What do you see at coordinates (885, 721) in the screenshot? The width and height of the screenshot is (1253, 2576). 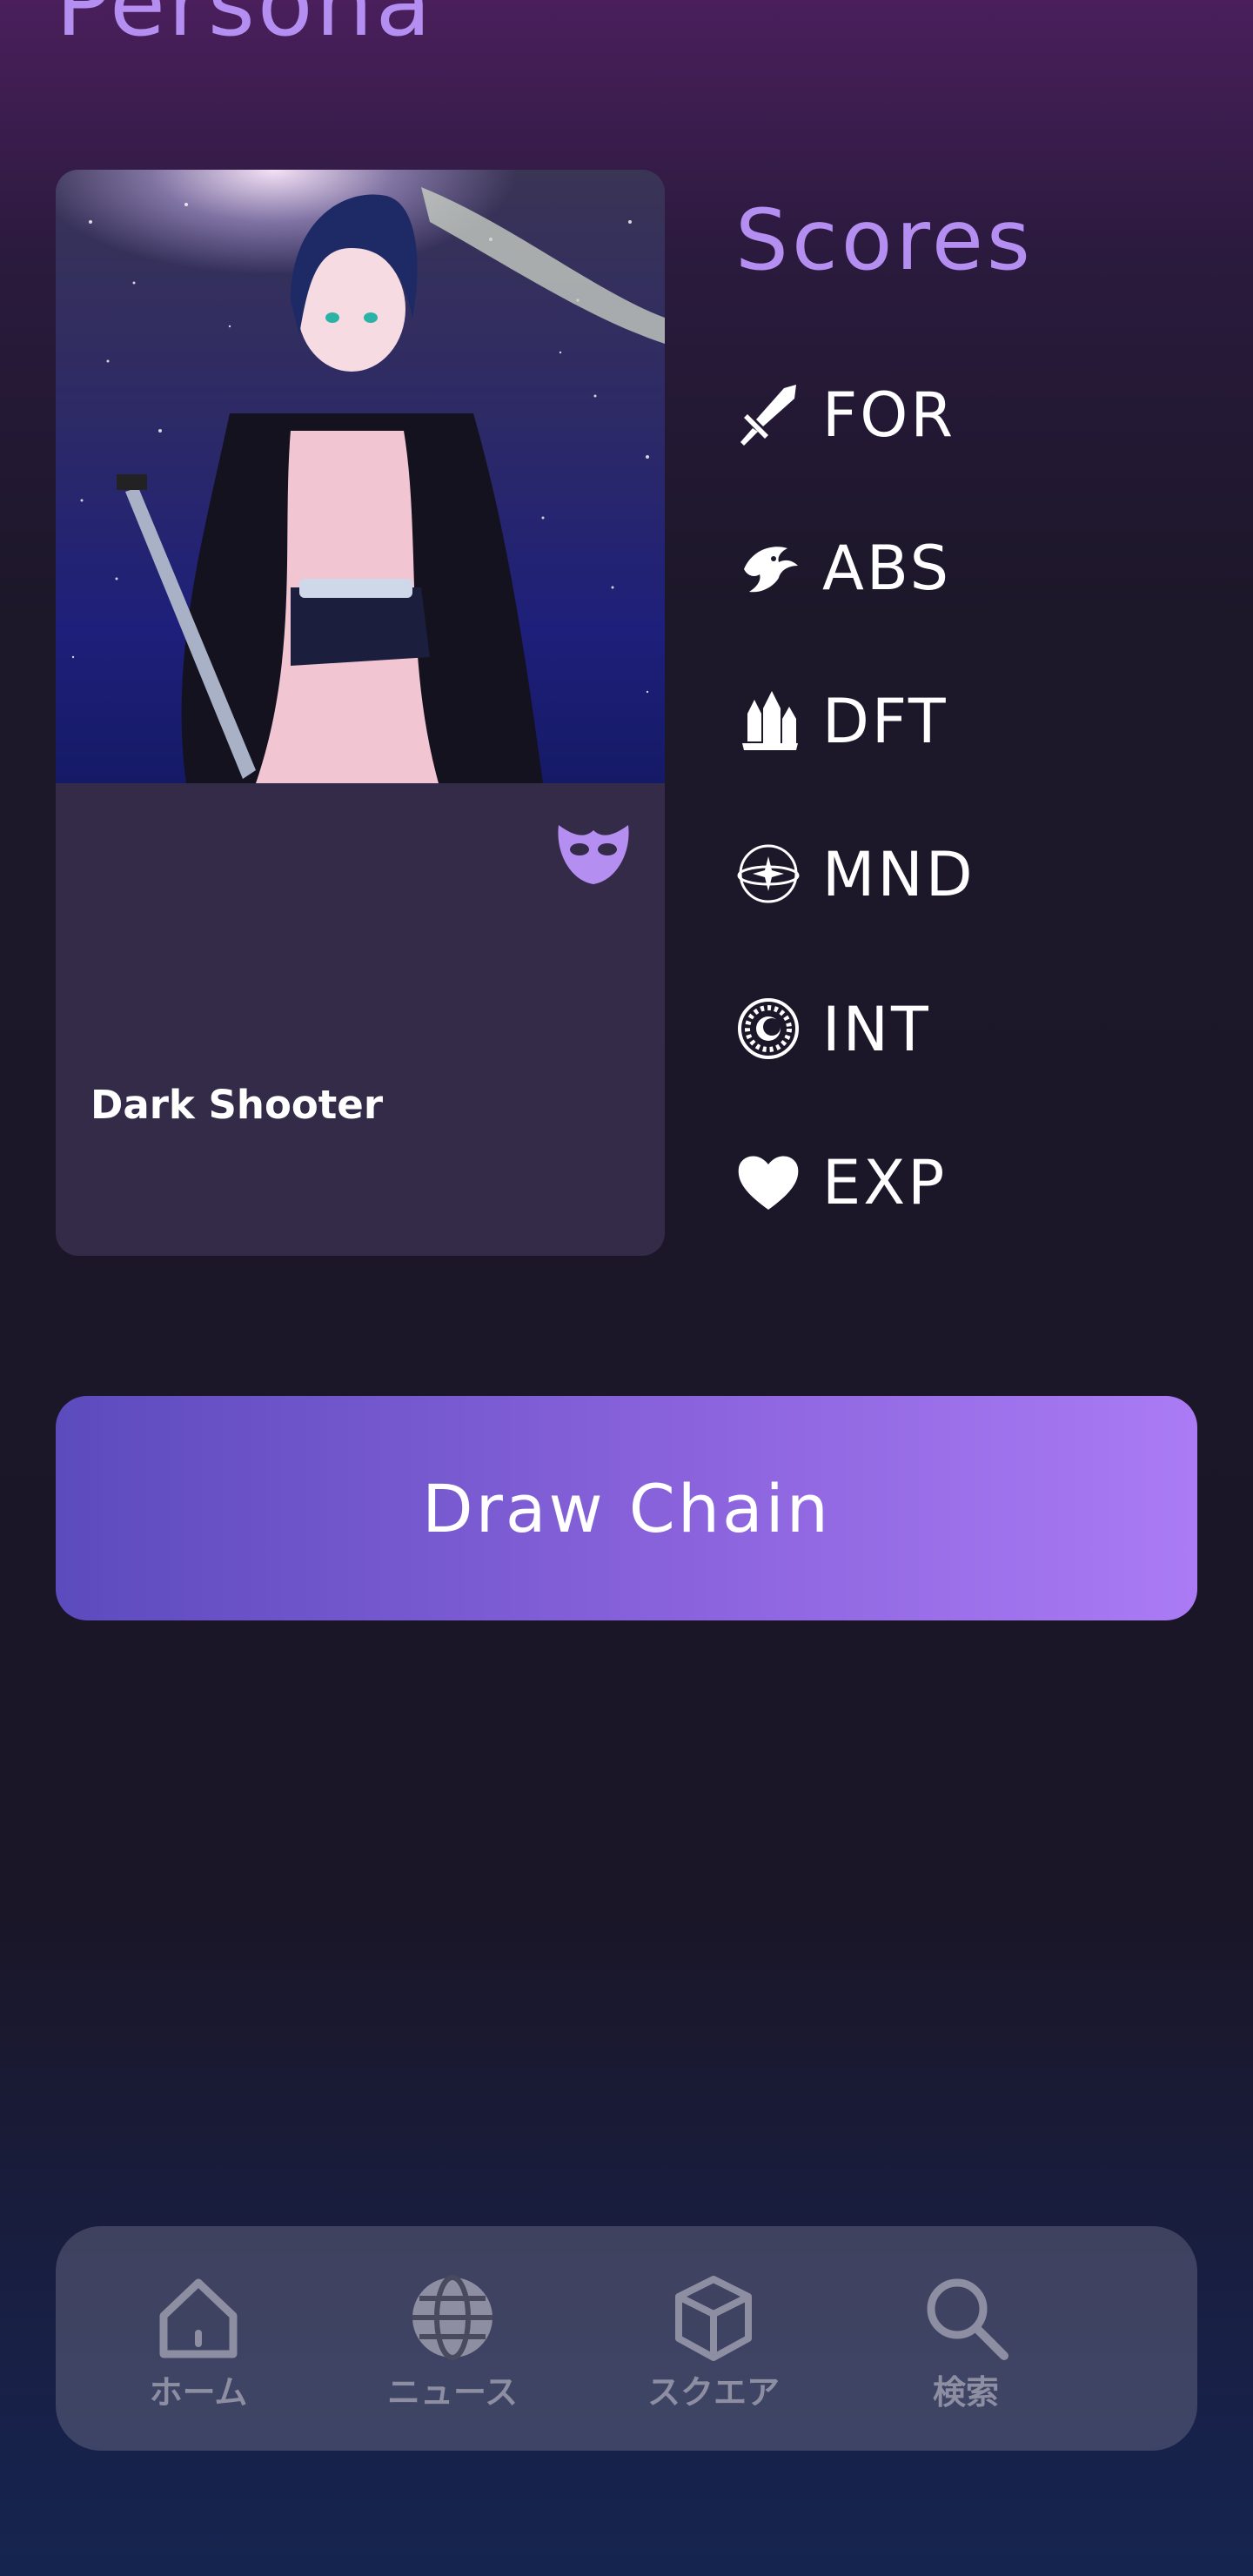 I see `score-label-dft: DFT` at bounding box center [885, 721].